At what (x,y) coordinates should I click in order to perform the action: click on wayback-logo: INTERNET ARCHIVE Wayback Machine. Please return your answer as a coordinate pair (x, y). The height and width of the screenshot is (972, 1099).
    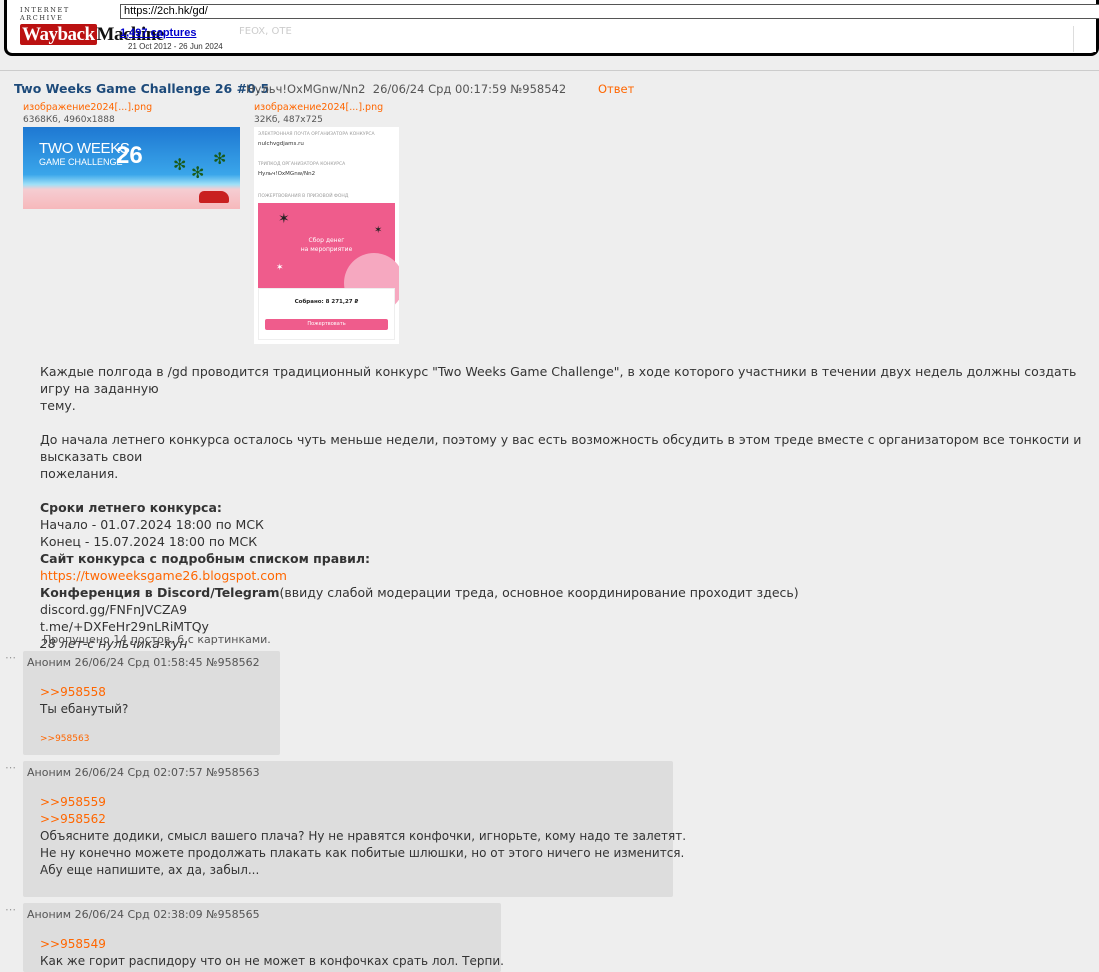
    Looking at the image, I should click on (92, 25).